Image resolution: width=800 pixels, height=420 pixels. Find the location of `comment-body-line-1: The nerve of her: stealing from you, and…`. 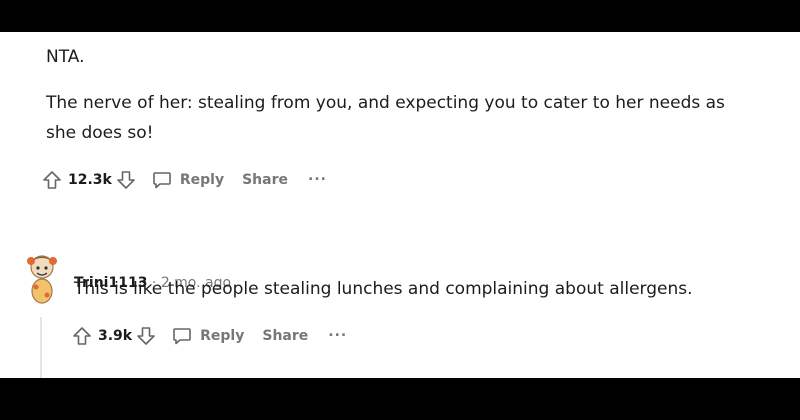

comment-body-line-1: The nerve of her: stealing from you, and… is located at coordinates (385, 103).